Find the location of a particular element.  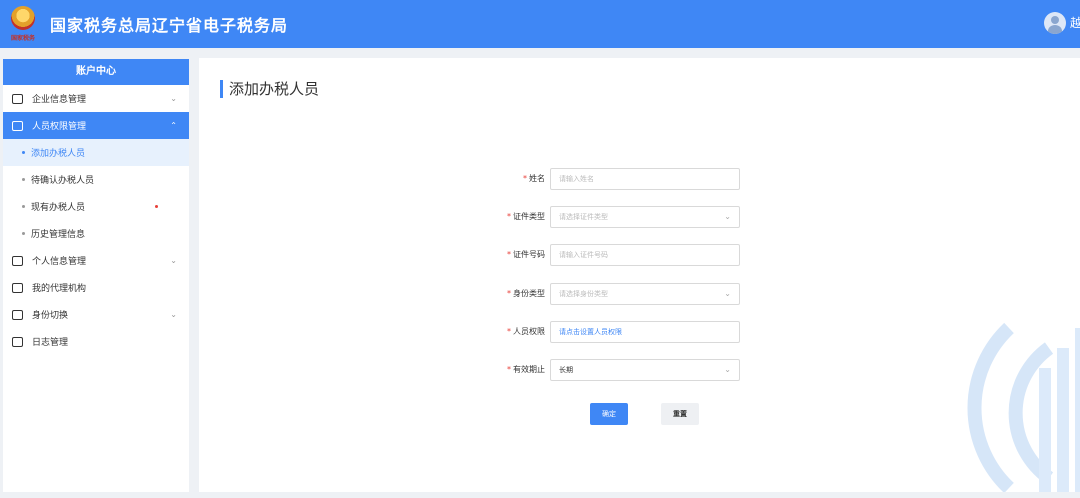

tax-emblem-icon is located at coordinates (23, 18).